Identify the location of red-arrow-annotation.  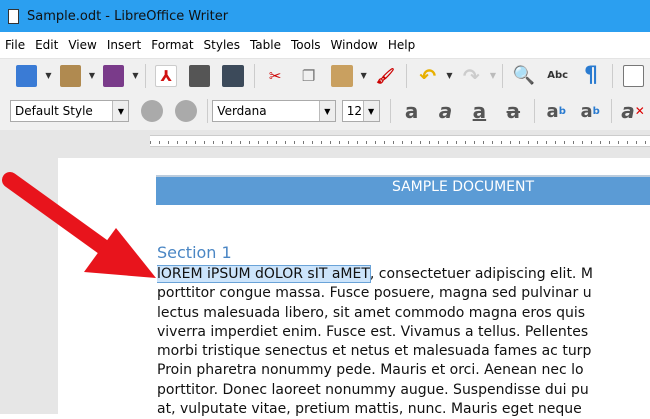
(79, 225).